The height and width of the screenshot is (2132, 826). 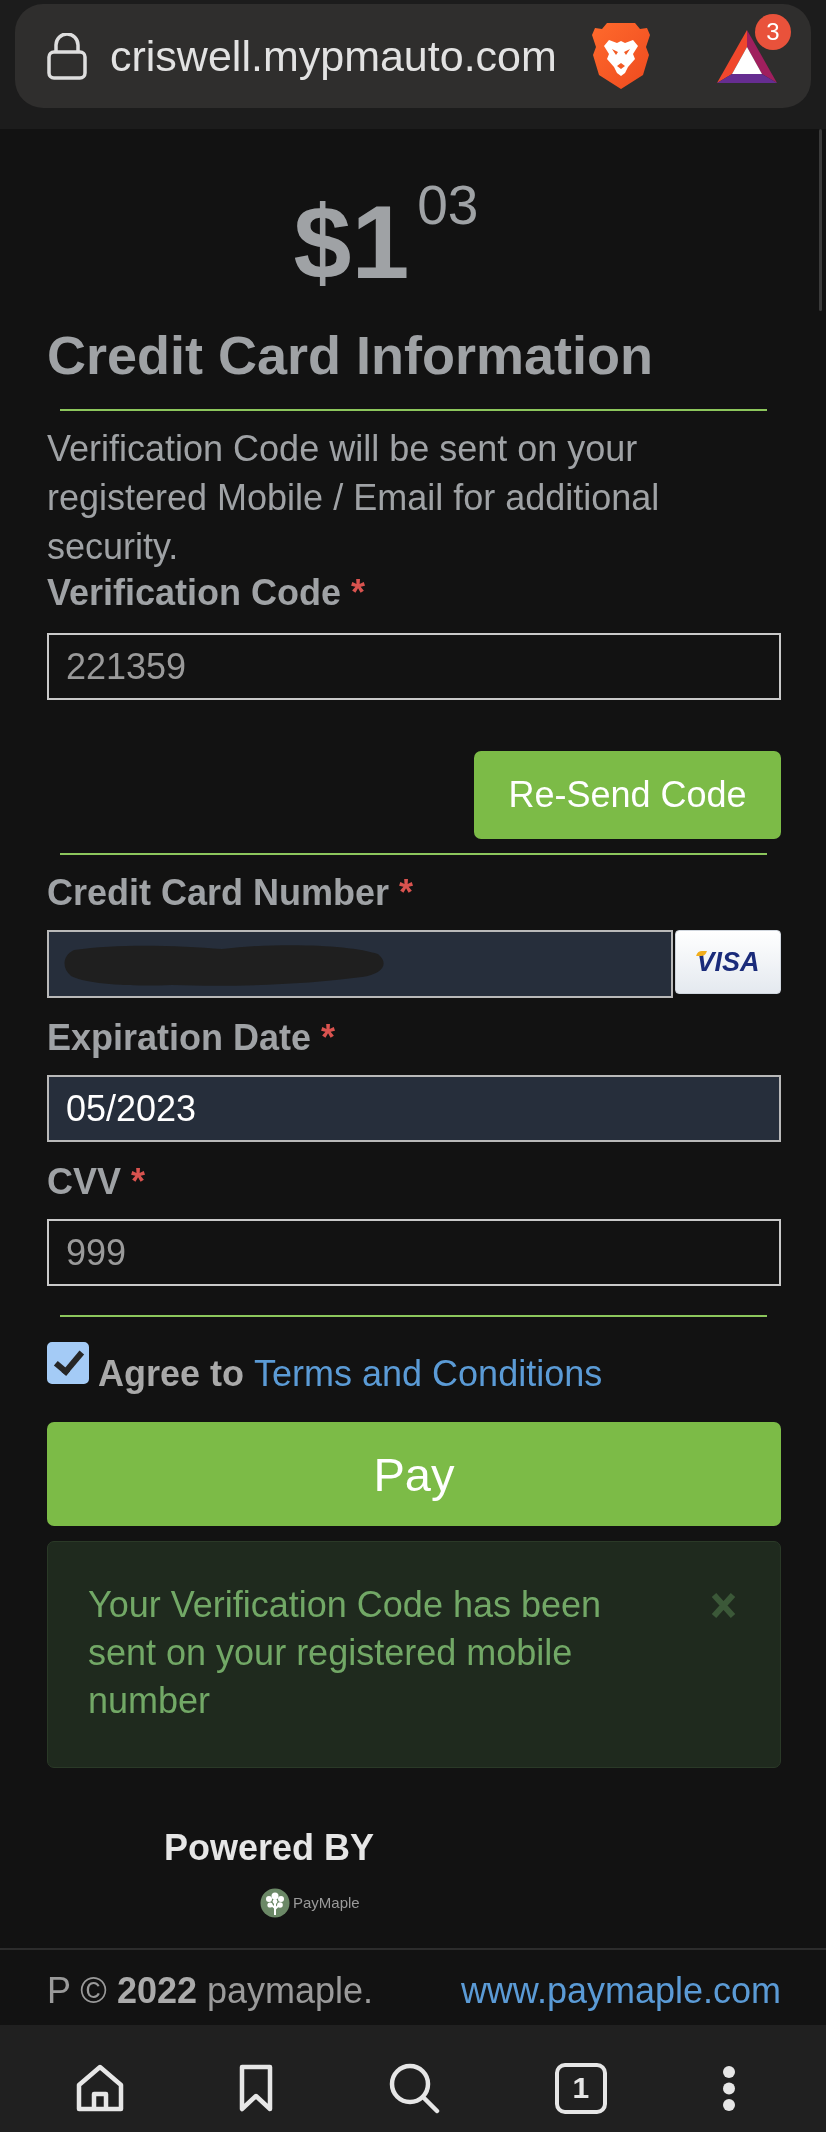 I want to click on search-icon, so click(x=414, y=2088).